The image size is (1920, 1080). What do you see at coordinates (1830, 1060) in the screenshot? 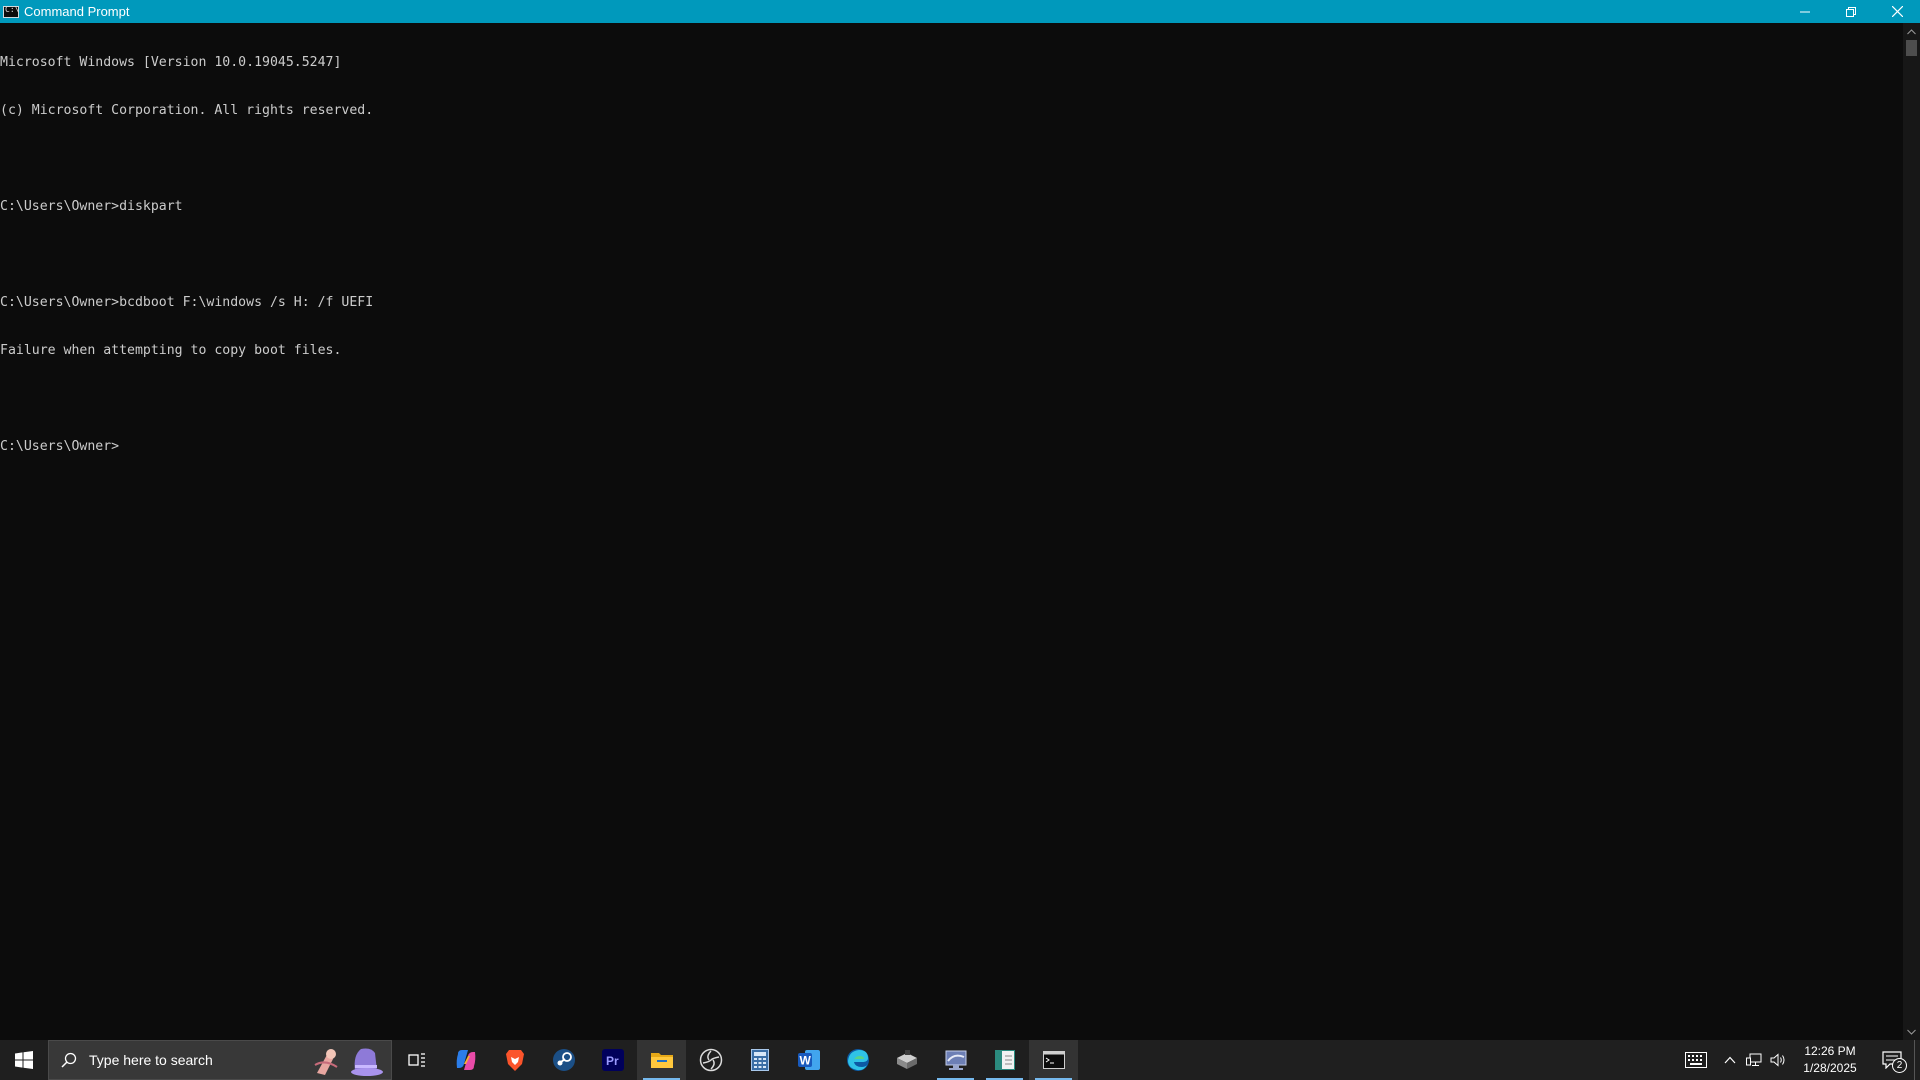
I see `taskbar-clock: 12:26 PM 1/28/2025` at bounding box center [1830, 1060].